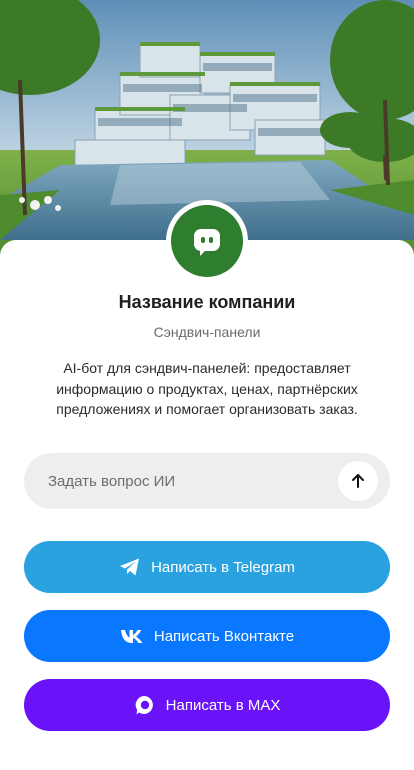 This screenshot has height=770, width=414. I want to click on company-name: Название компании, so click(207, 302).